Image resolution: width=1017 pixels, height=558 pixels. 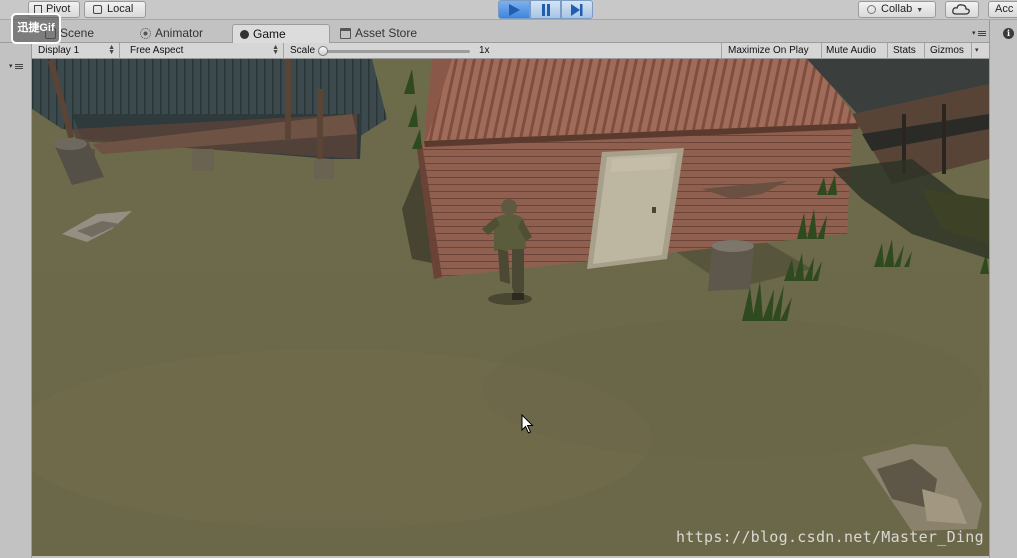 I want to click on scale-label: Scale, so click(x=303, y=50).